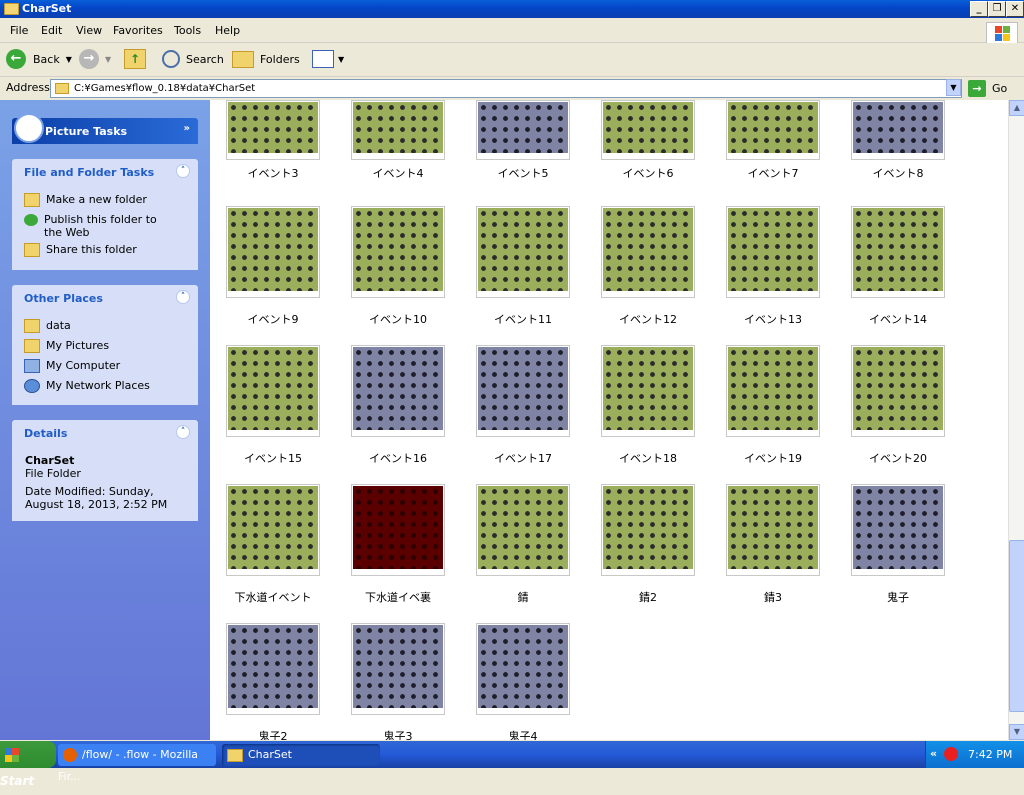 Image resolution: width=1024 pixels, height=795 pixels. What do you see at coordinates (1016, 108) in the screenshot?
I see `scroll-up-button: ▲` at bounding box center [1016, 108].